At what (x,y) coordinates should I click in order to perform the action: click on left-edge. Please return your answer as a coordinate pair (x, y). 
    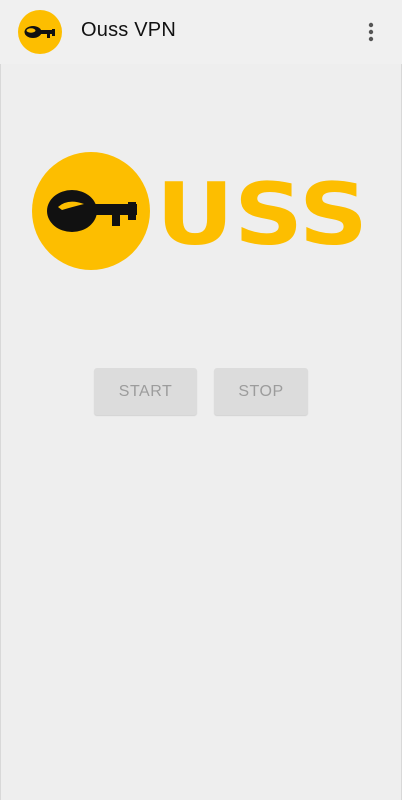
    Looking at the image, I should click on (0, 400).